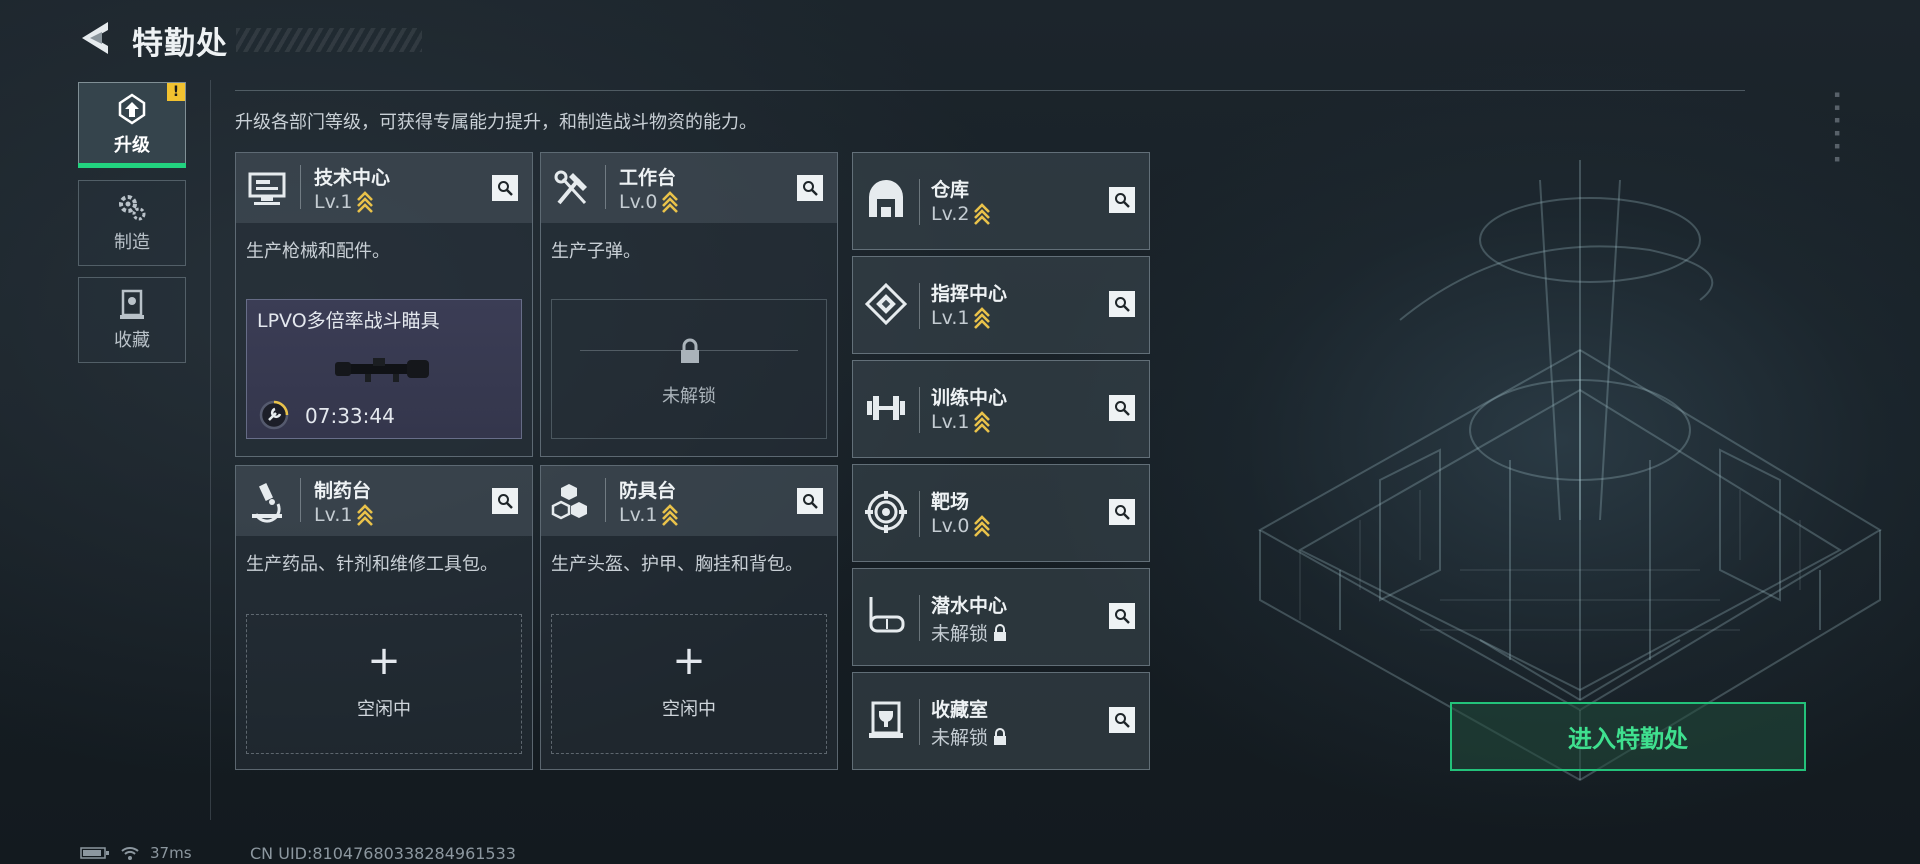  What do you see at coordinates (132, 223) in the screenshot?
I see `tab-manufacture: 制造` at bounding box center [132, 223].